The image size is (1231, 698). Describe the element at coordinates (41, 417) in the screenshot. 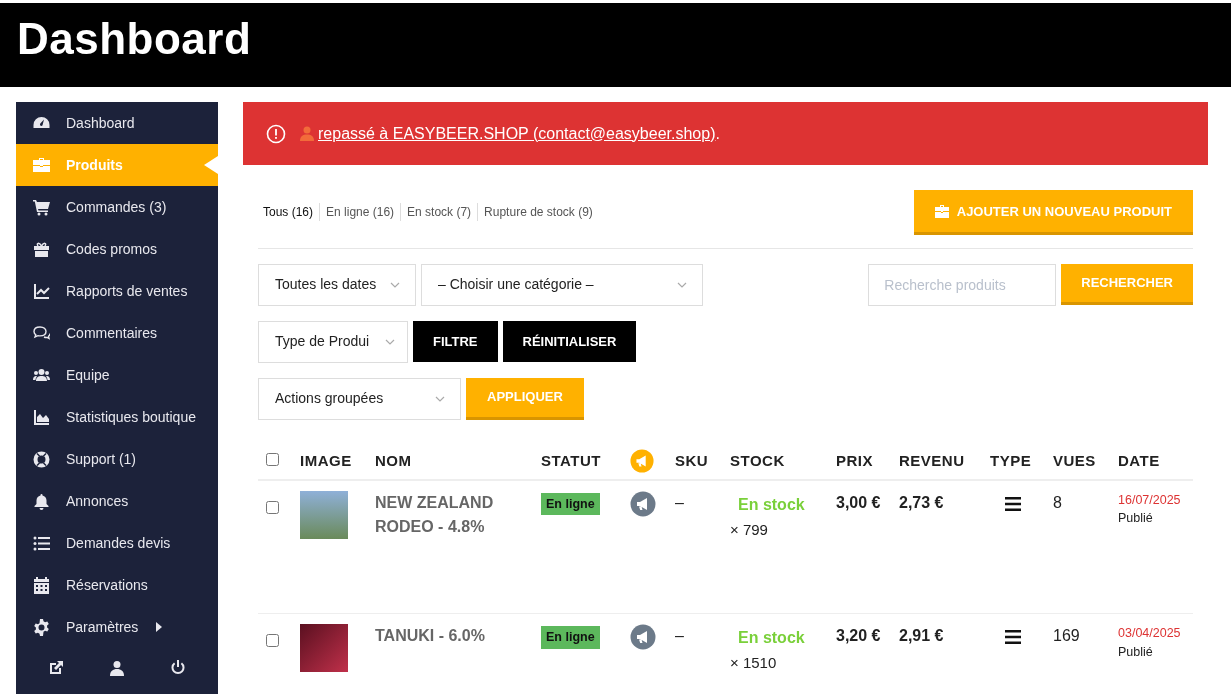

I see `area-chart-icon` at that location.